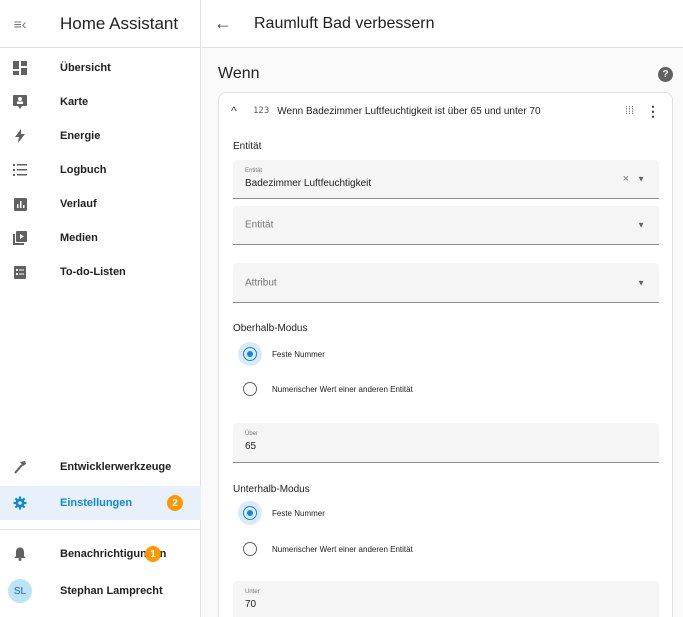 The height and width of the screenshot is (617, 683). Describe the element at coordinates (100, 204) in the screenshot. I see `sidebar-item-verlauf: Verlauf` at that location.